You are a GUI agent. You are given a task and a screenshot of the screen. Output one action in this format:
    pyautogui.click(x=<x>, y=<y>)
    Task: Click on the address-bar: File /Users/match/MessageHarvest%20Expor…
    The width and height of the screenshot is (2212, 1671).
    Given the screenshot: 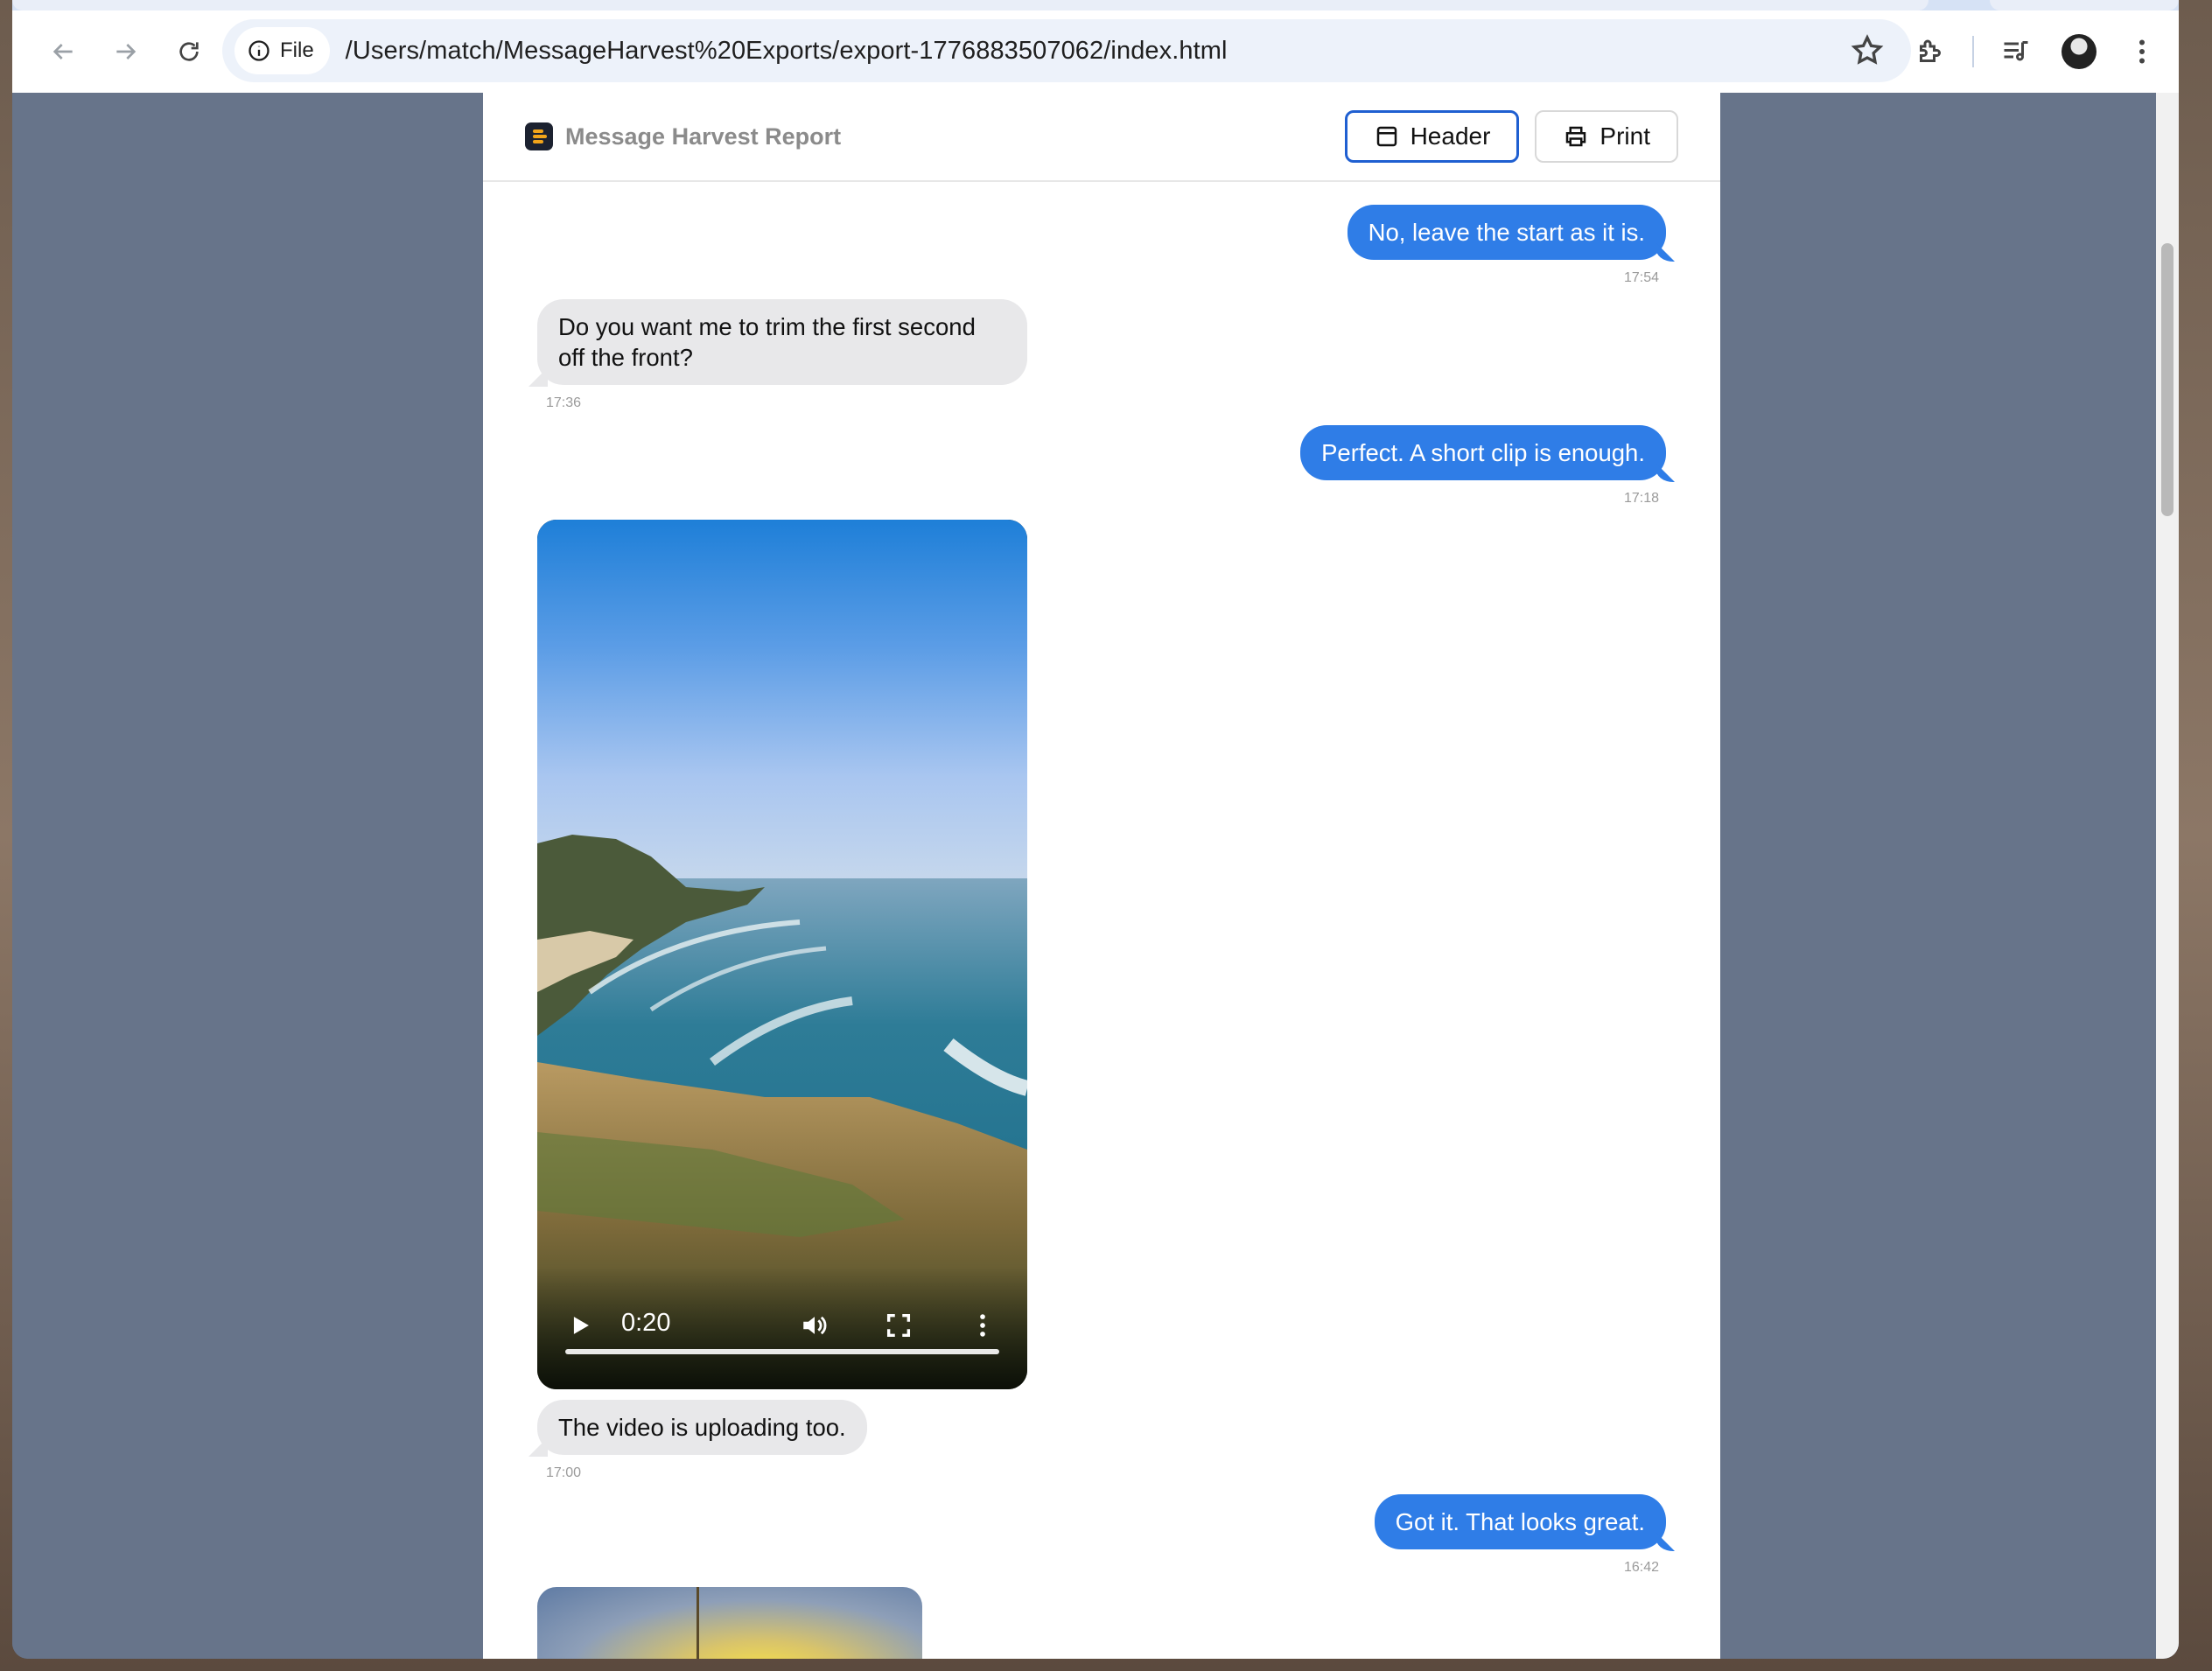 What is the action you would take?
    pyautogui.click(x=1066, y=50)
    